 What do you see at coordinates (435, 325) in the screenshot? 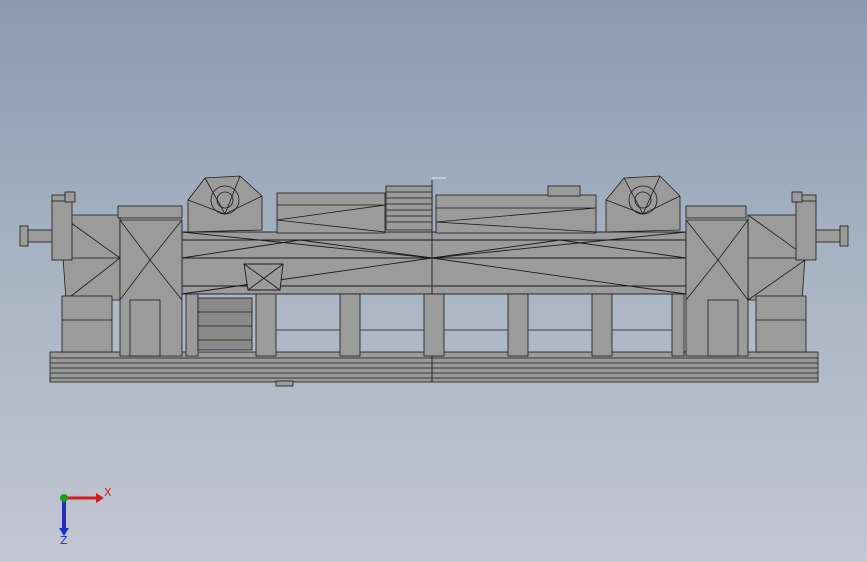
I see `support-columns` at bounding box center [435, 325].